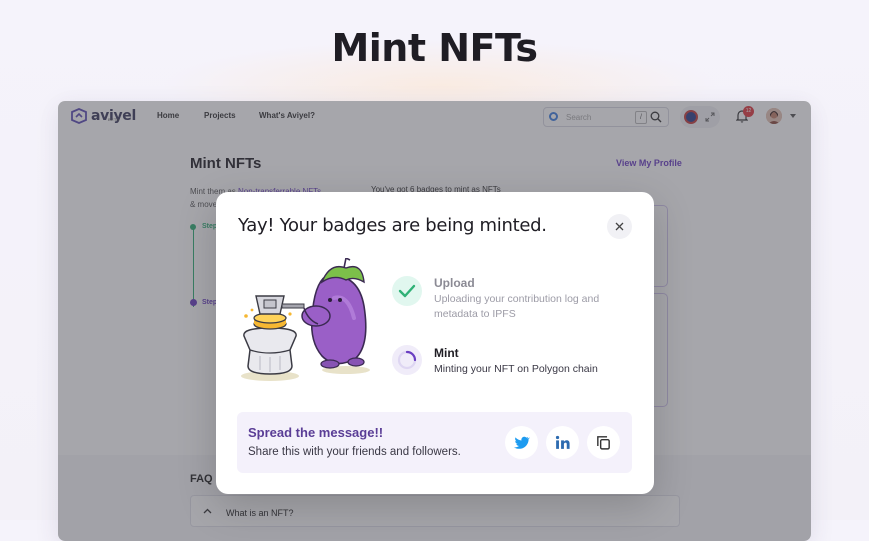 The image size is (869, 541). I want to click on eggplant-mascot-illustration, so click(305, 319).